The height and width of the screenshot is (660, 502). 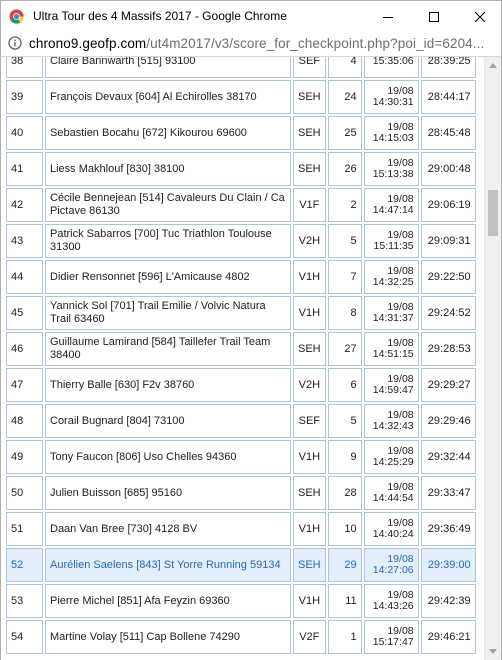 What do you see at coordinates (168, 277) in the screenshot?
I see `runner-name-cell: Didier Rensonnet [596] L'Amicause 4802` at bounding box center [168, 277].